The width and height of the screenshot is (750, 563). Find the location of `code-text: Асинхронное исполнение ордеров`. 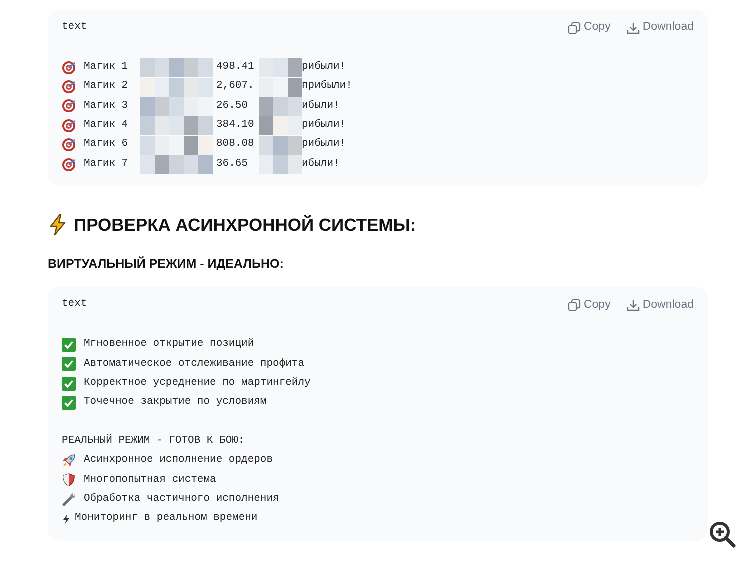

code-text: Асинхронное исполнение ордеров is located at coordinates (179, 460).